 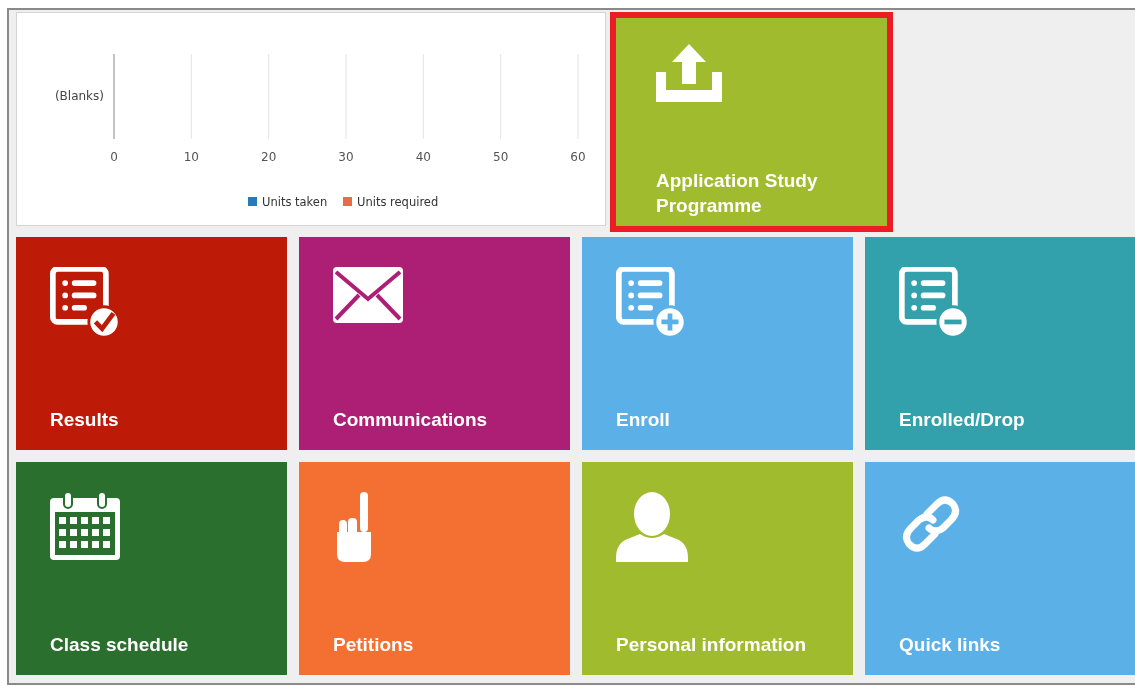 I want to click on tile-label: Results, so click(x=85, y=420).